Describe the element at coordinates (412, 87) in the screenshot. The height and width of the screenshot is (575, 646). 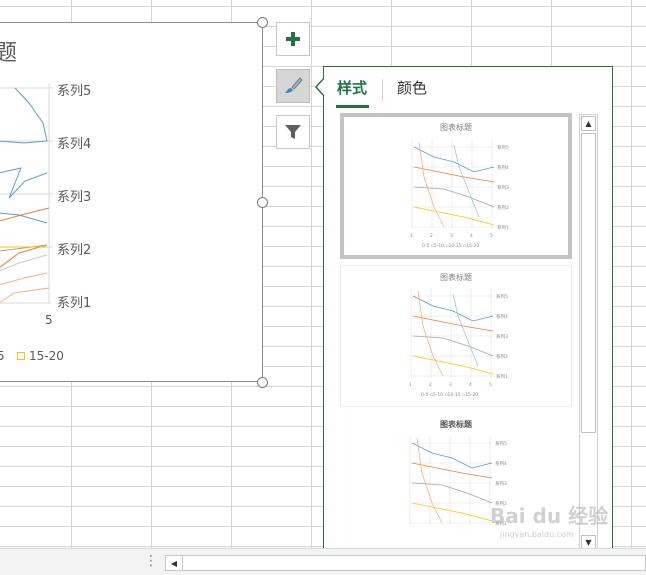
I see `tab-colors: 颜色` at that location.